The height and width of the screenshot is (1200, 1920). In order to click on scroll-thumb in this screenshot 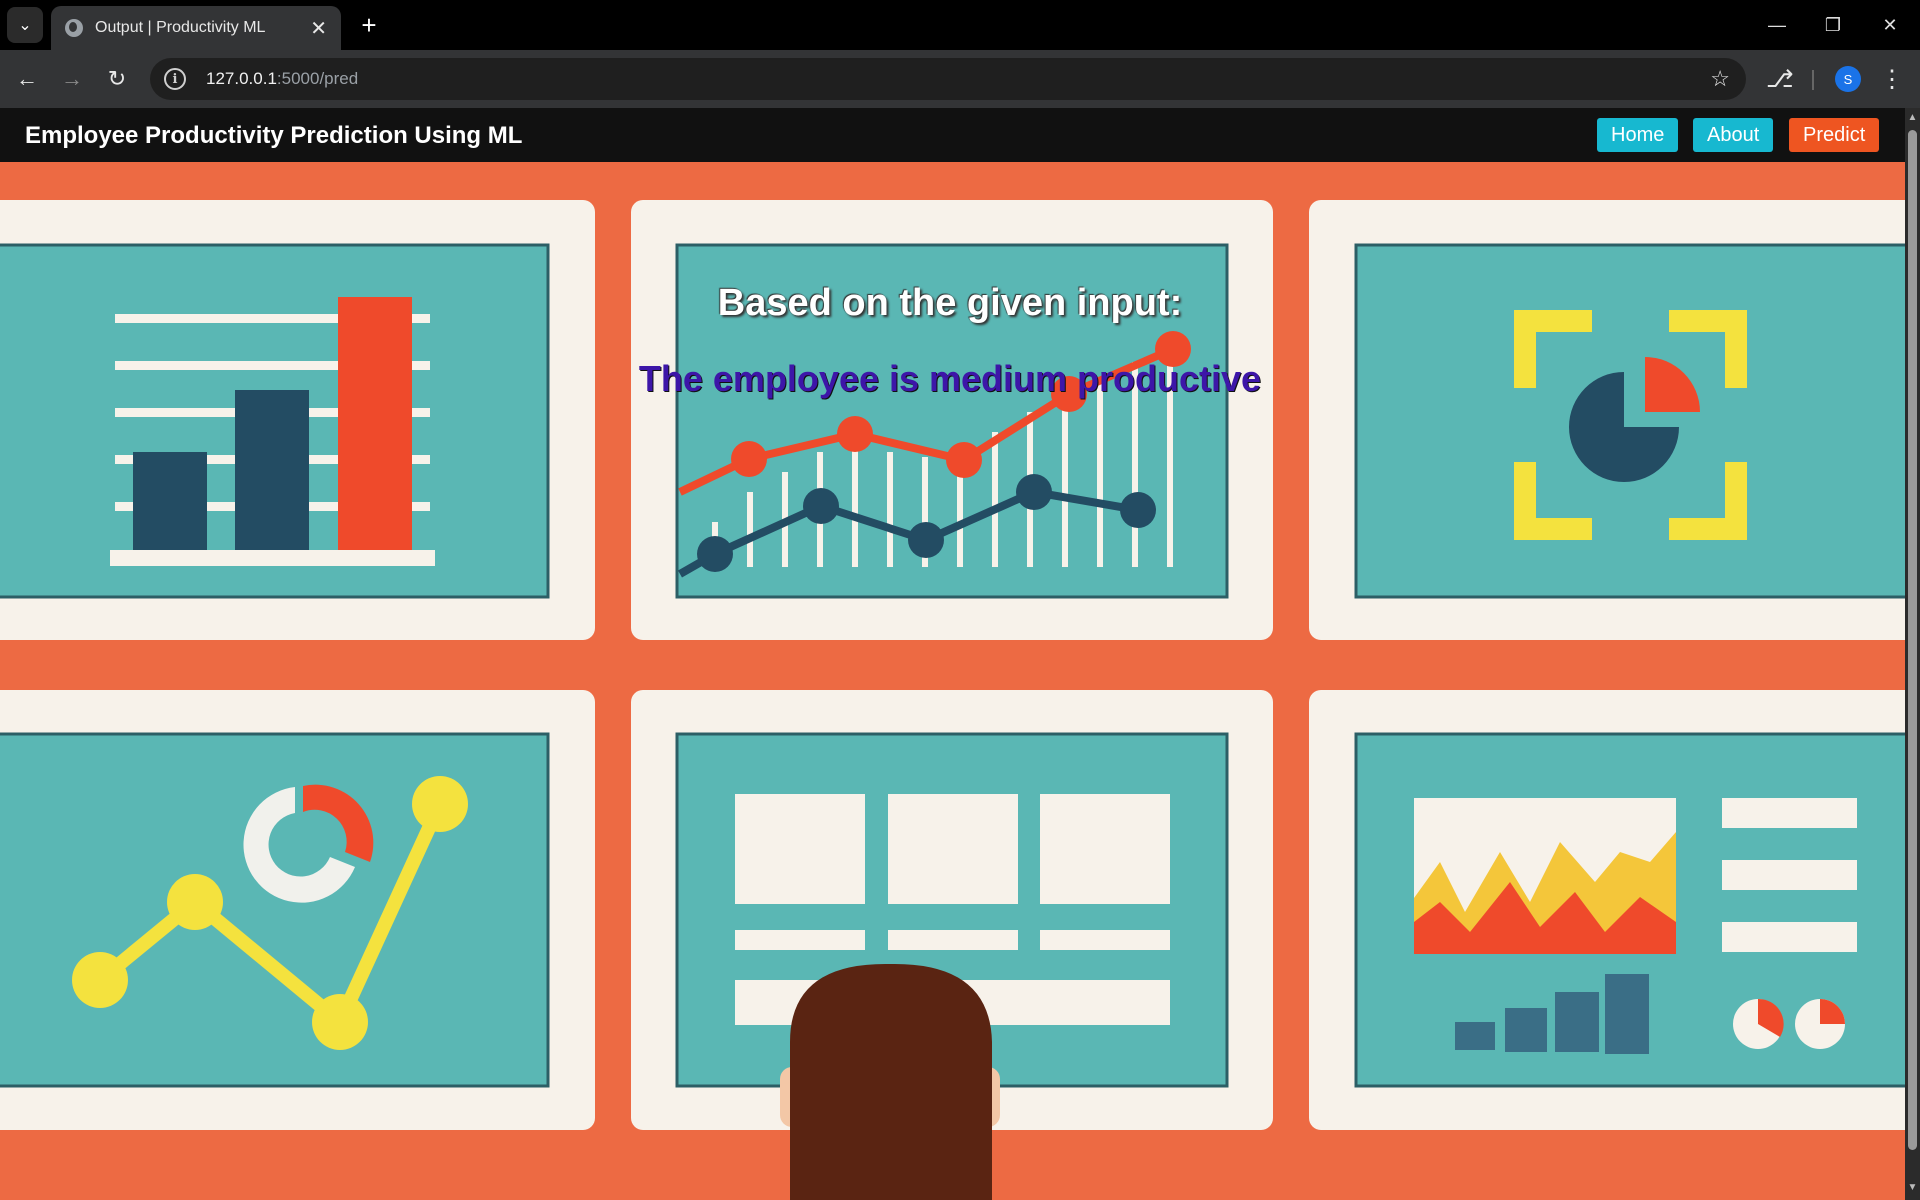, I will do `click(1912, 640)`.